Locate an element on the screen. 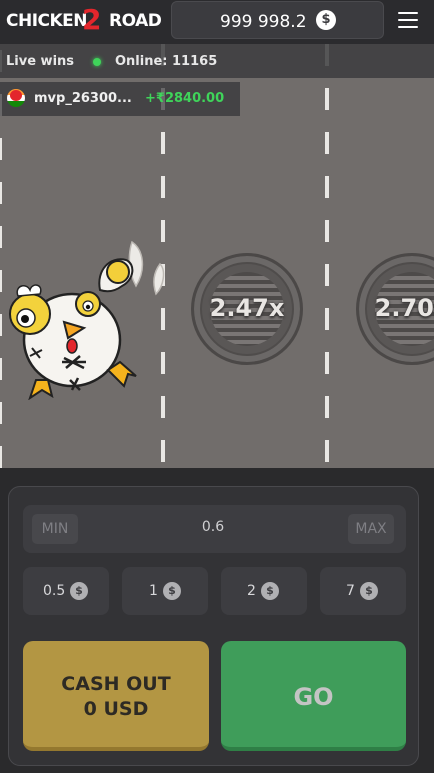 This screenshot has width=434, height=773. online-count: Online: 11165 is located at coordinates (166, 61).